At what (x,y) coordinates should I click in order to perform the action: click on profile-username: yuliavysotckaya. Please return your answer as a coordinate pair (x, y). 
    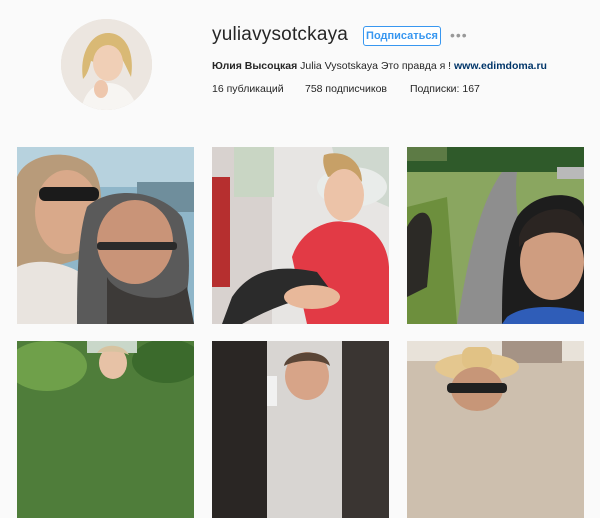
    Looking at the image, I should click on (280, 34).